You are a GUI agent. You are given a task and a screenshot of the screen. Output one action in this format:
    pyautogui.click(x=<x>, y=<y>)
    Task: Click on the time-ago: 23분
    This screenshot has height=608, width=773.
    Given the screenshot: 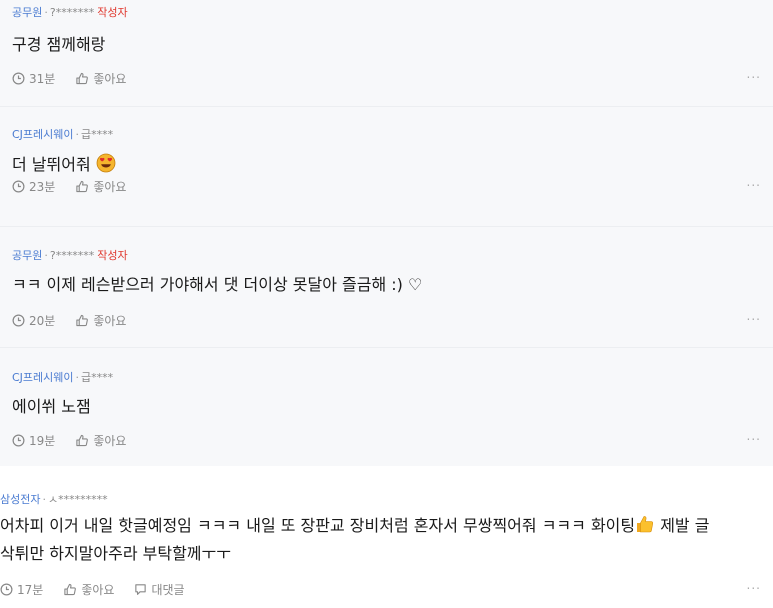 What is the action you would take?
    pyautogui.click(x=33, y=186)
    